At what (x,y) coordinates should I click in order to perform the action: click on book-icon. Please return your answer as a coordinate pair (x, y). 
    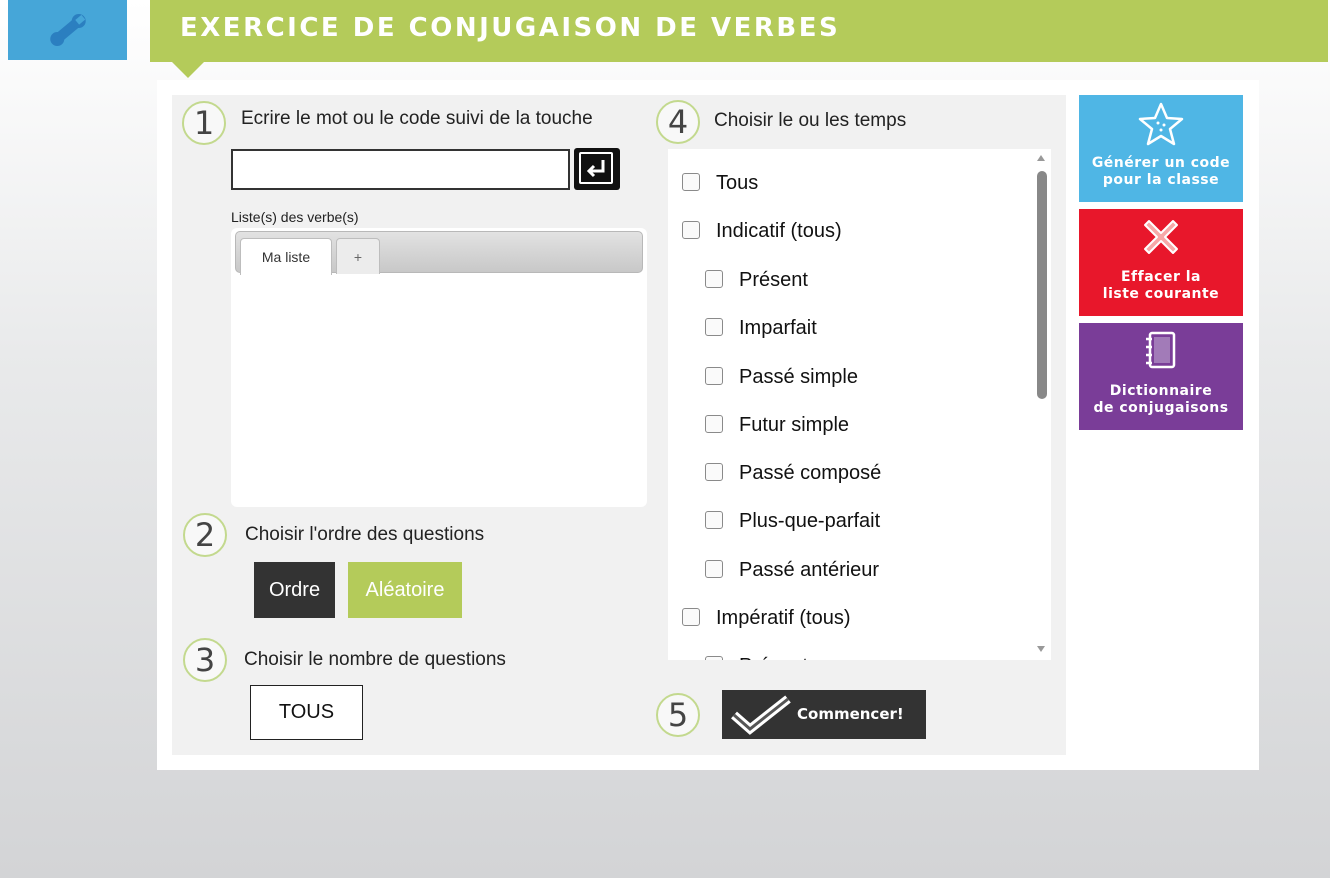
    Looking at the image, I should click on (1161, 350).